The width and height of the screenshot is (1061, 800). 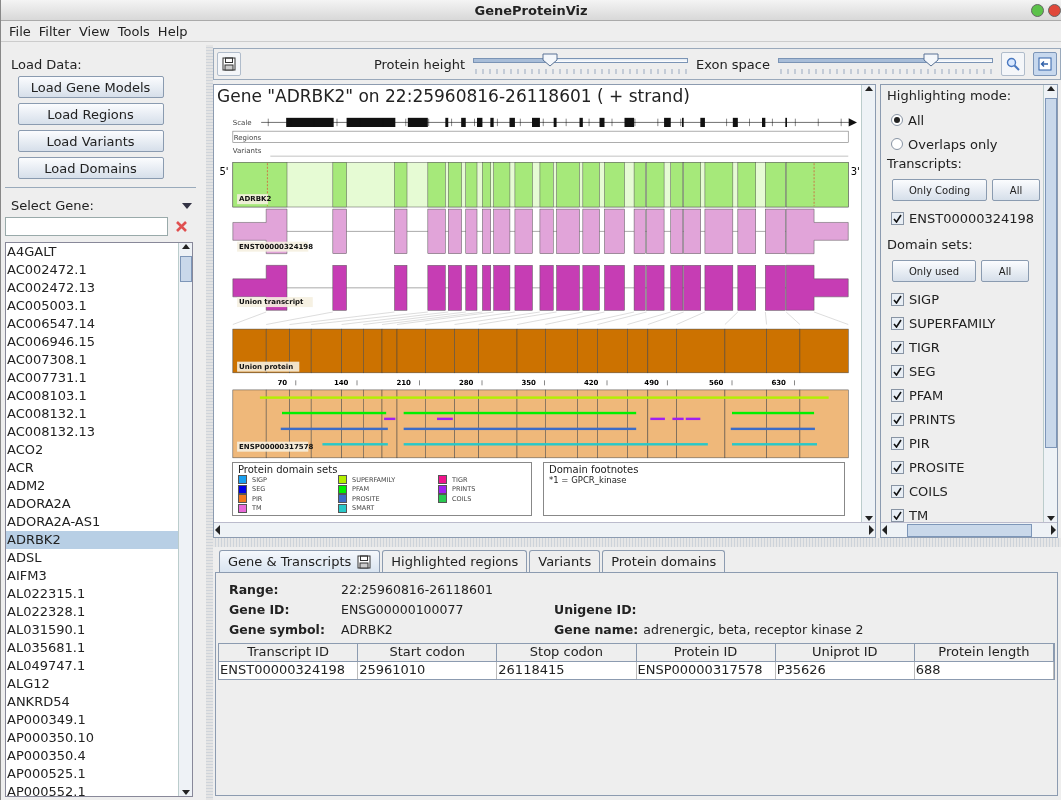 What do you see at coordinates (953, 144) in the screenshot?
I see `radio-label: Overlaps only` at bounding box center [953, 144].